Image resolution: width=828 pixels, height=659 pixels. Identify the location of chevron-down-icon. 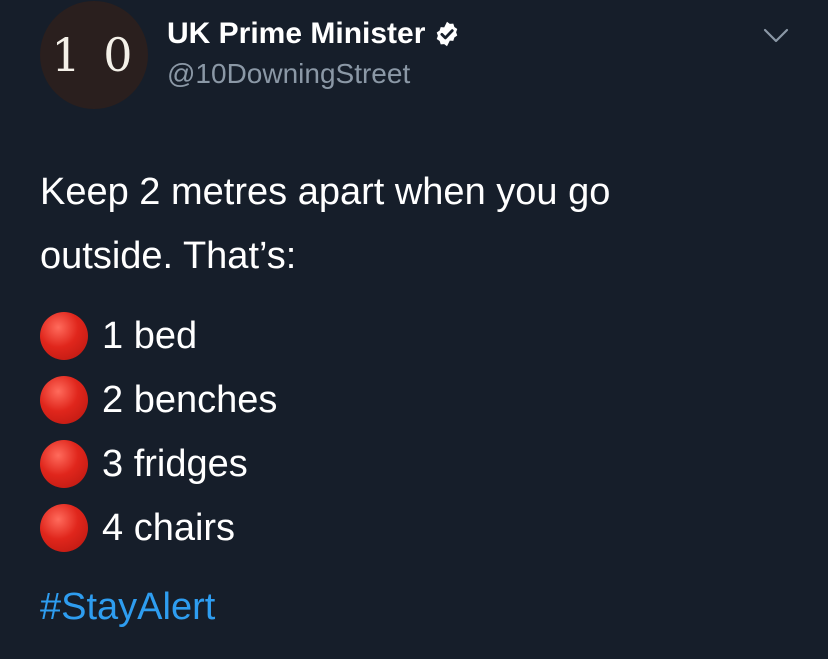
(776, 35).